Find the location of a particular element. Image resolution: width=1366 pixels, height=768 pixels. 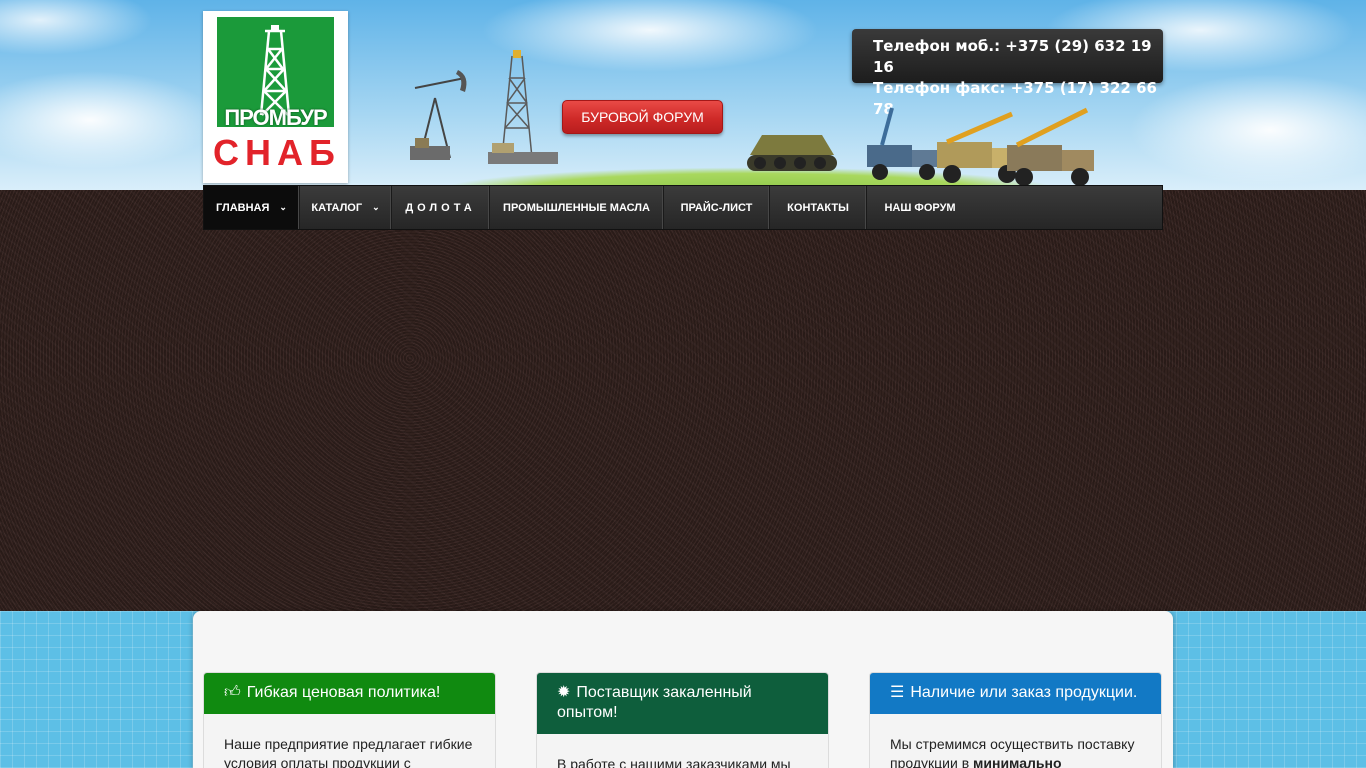

nav-item-label: ПРОМЫШЛЕННЫЕ МАСЛА is located at coordinates (576, 207).